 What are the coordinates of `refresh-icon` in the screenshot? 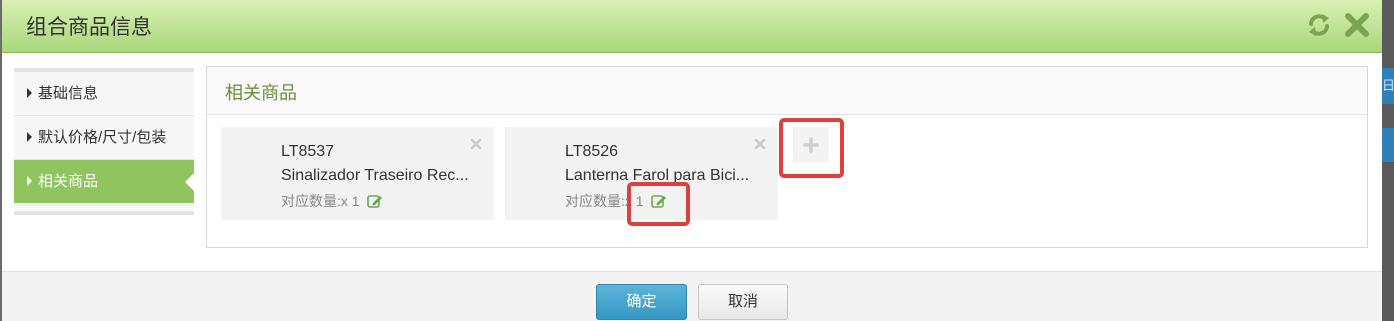 It's located at (1319, 25).